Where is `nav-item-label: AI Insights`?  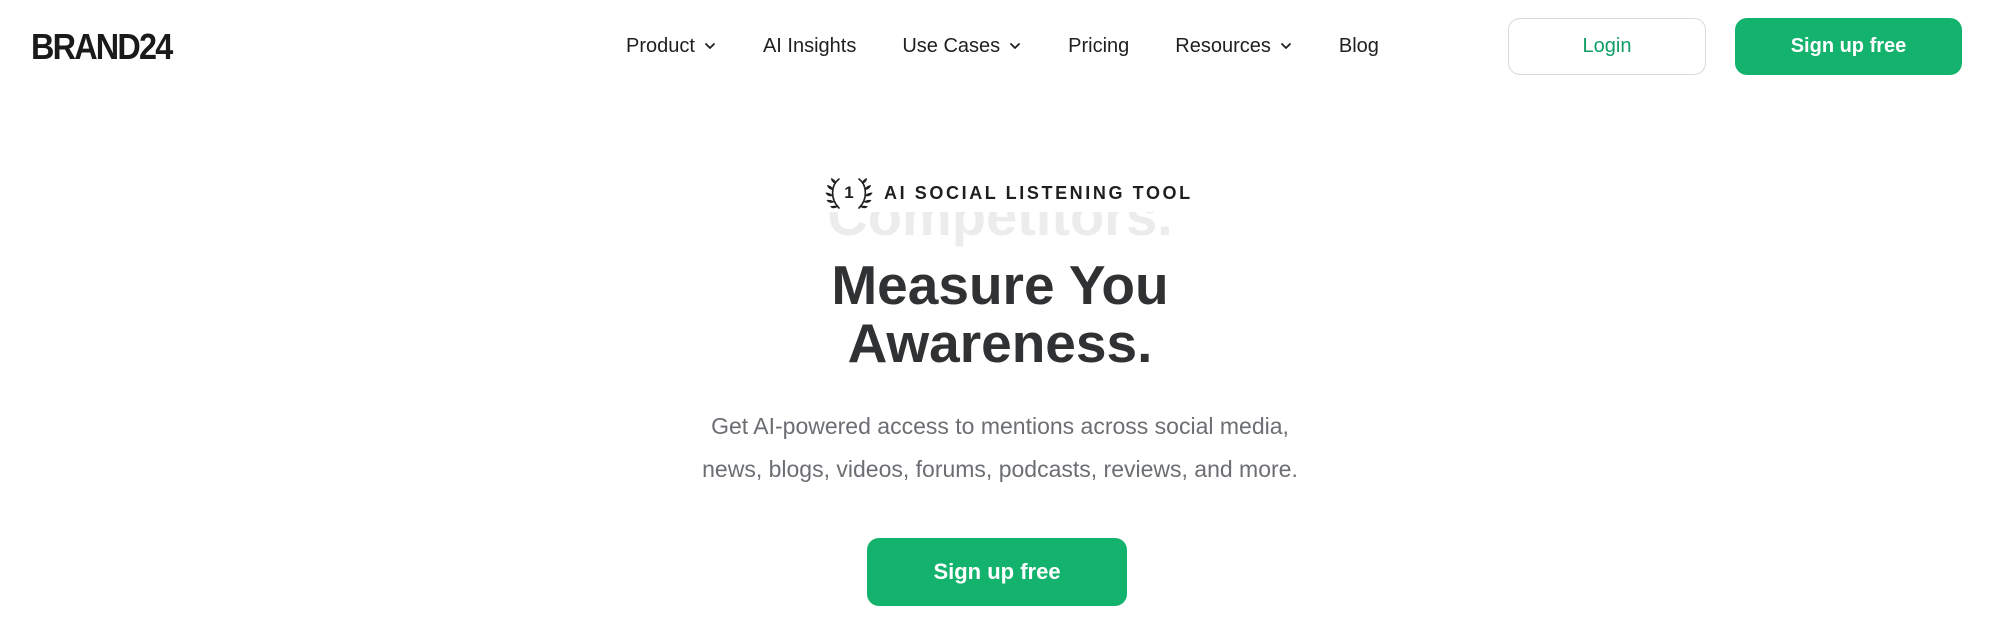 nav-item-label: AI Insights is located at coordinates (809, 45).